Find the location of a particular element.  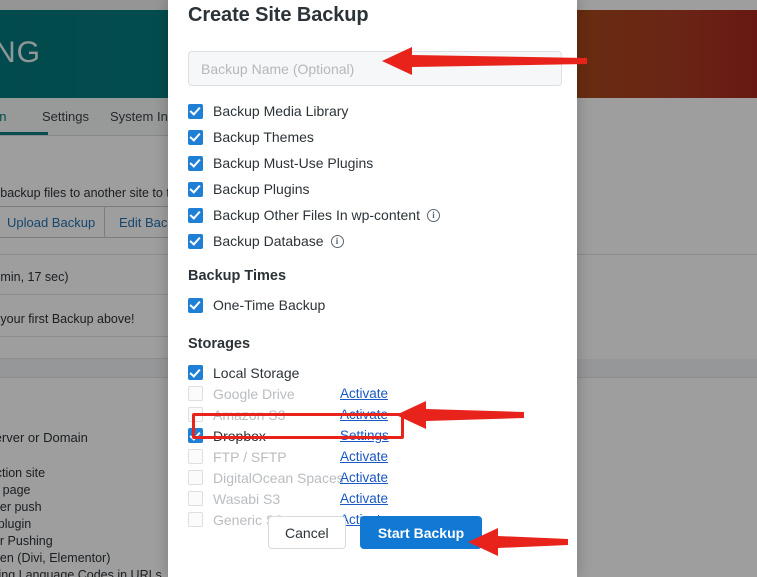

option-label: Backup Other Files In wp-content is located at coordinates (316, 215).